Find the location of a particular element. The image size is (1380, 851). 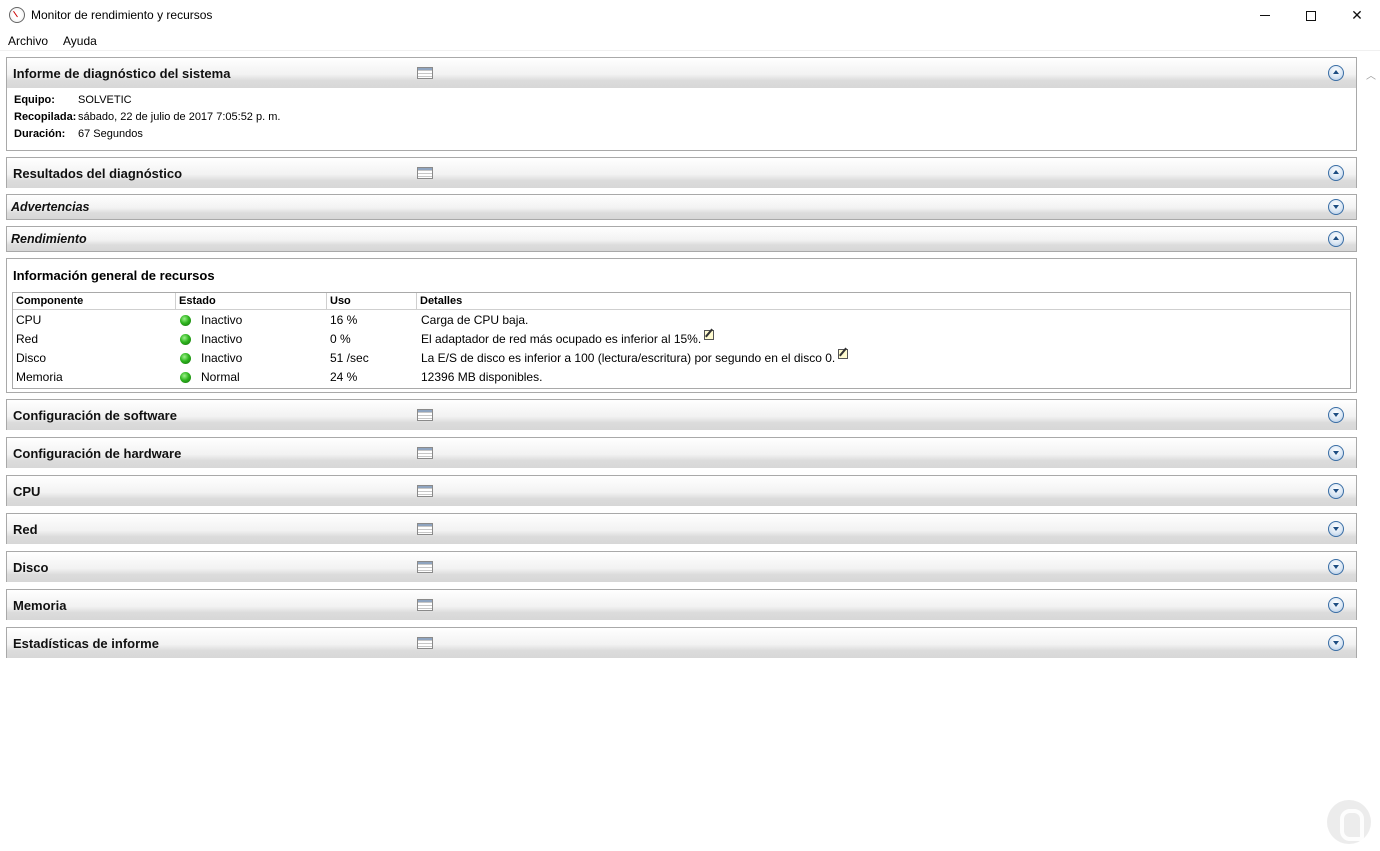

section-diagnostic-results: Resultados del diagnóstico is located at coordinates (681, 172).